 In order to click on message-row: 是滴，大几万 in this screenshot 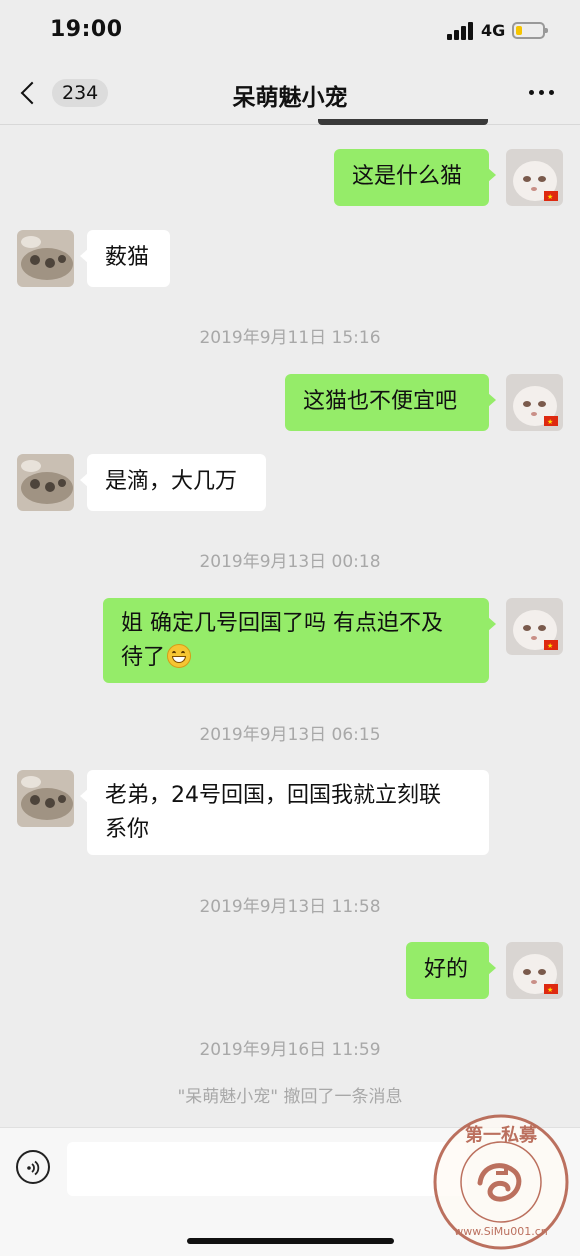, I will do `click(290, 483)`.